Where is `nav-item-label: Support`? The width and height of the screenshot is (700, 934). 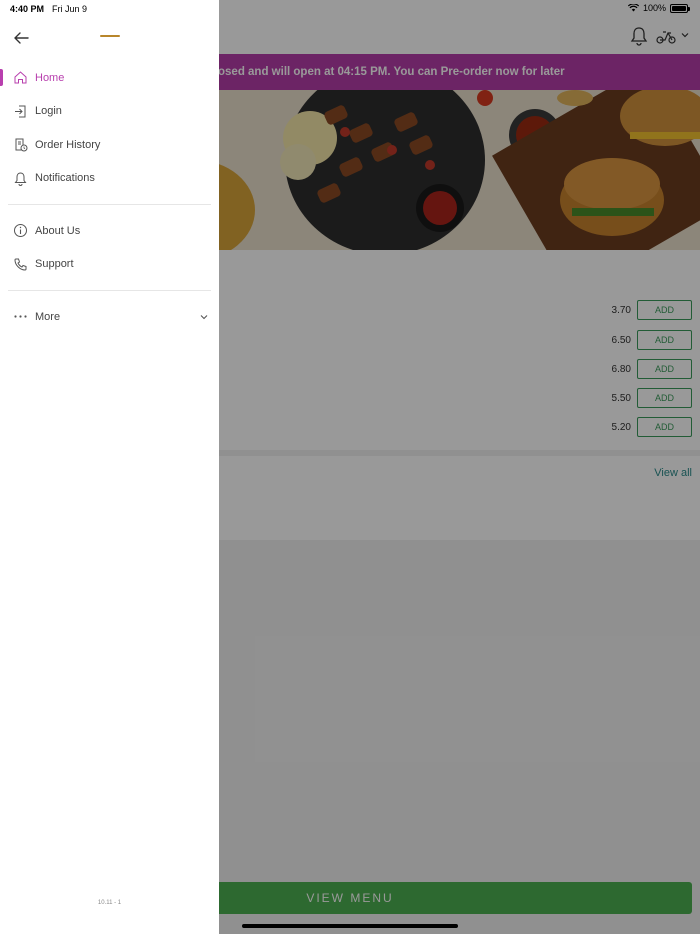
nav-item-label: Support is located at coordinates (54, 264).